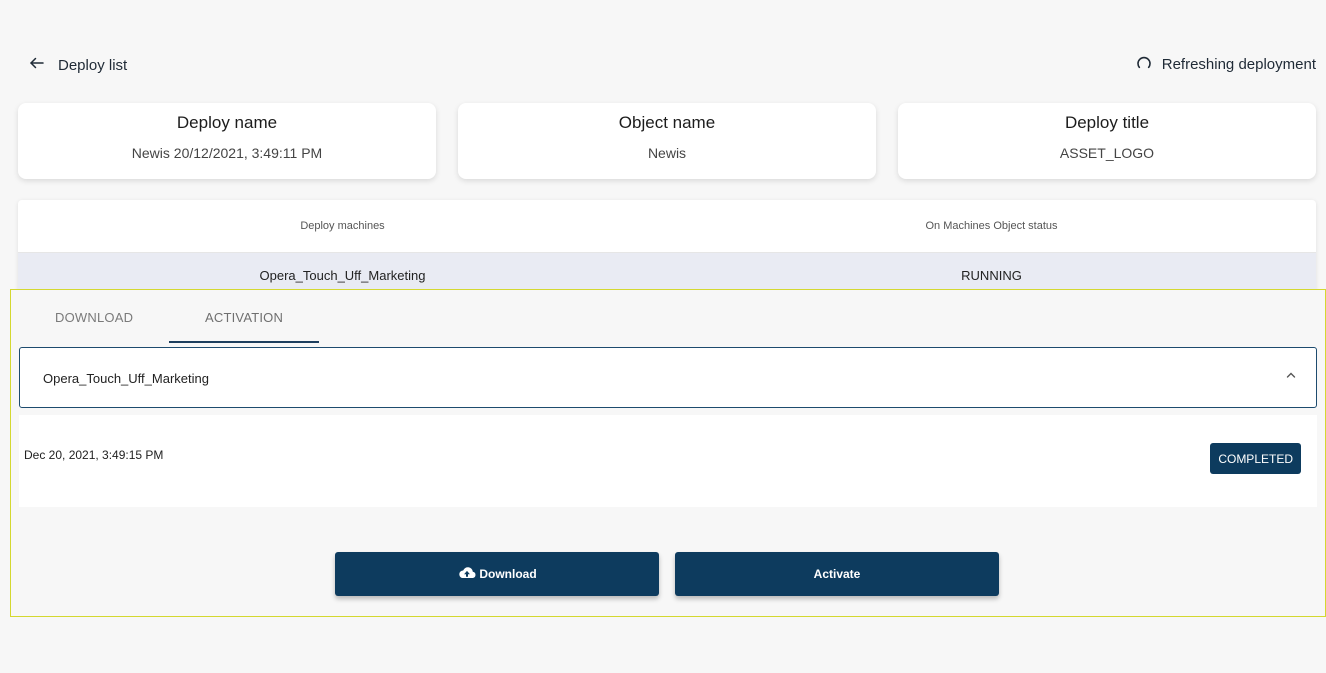  I want to click on active-tab-indicator, so click(244, 342).